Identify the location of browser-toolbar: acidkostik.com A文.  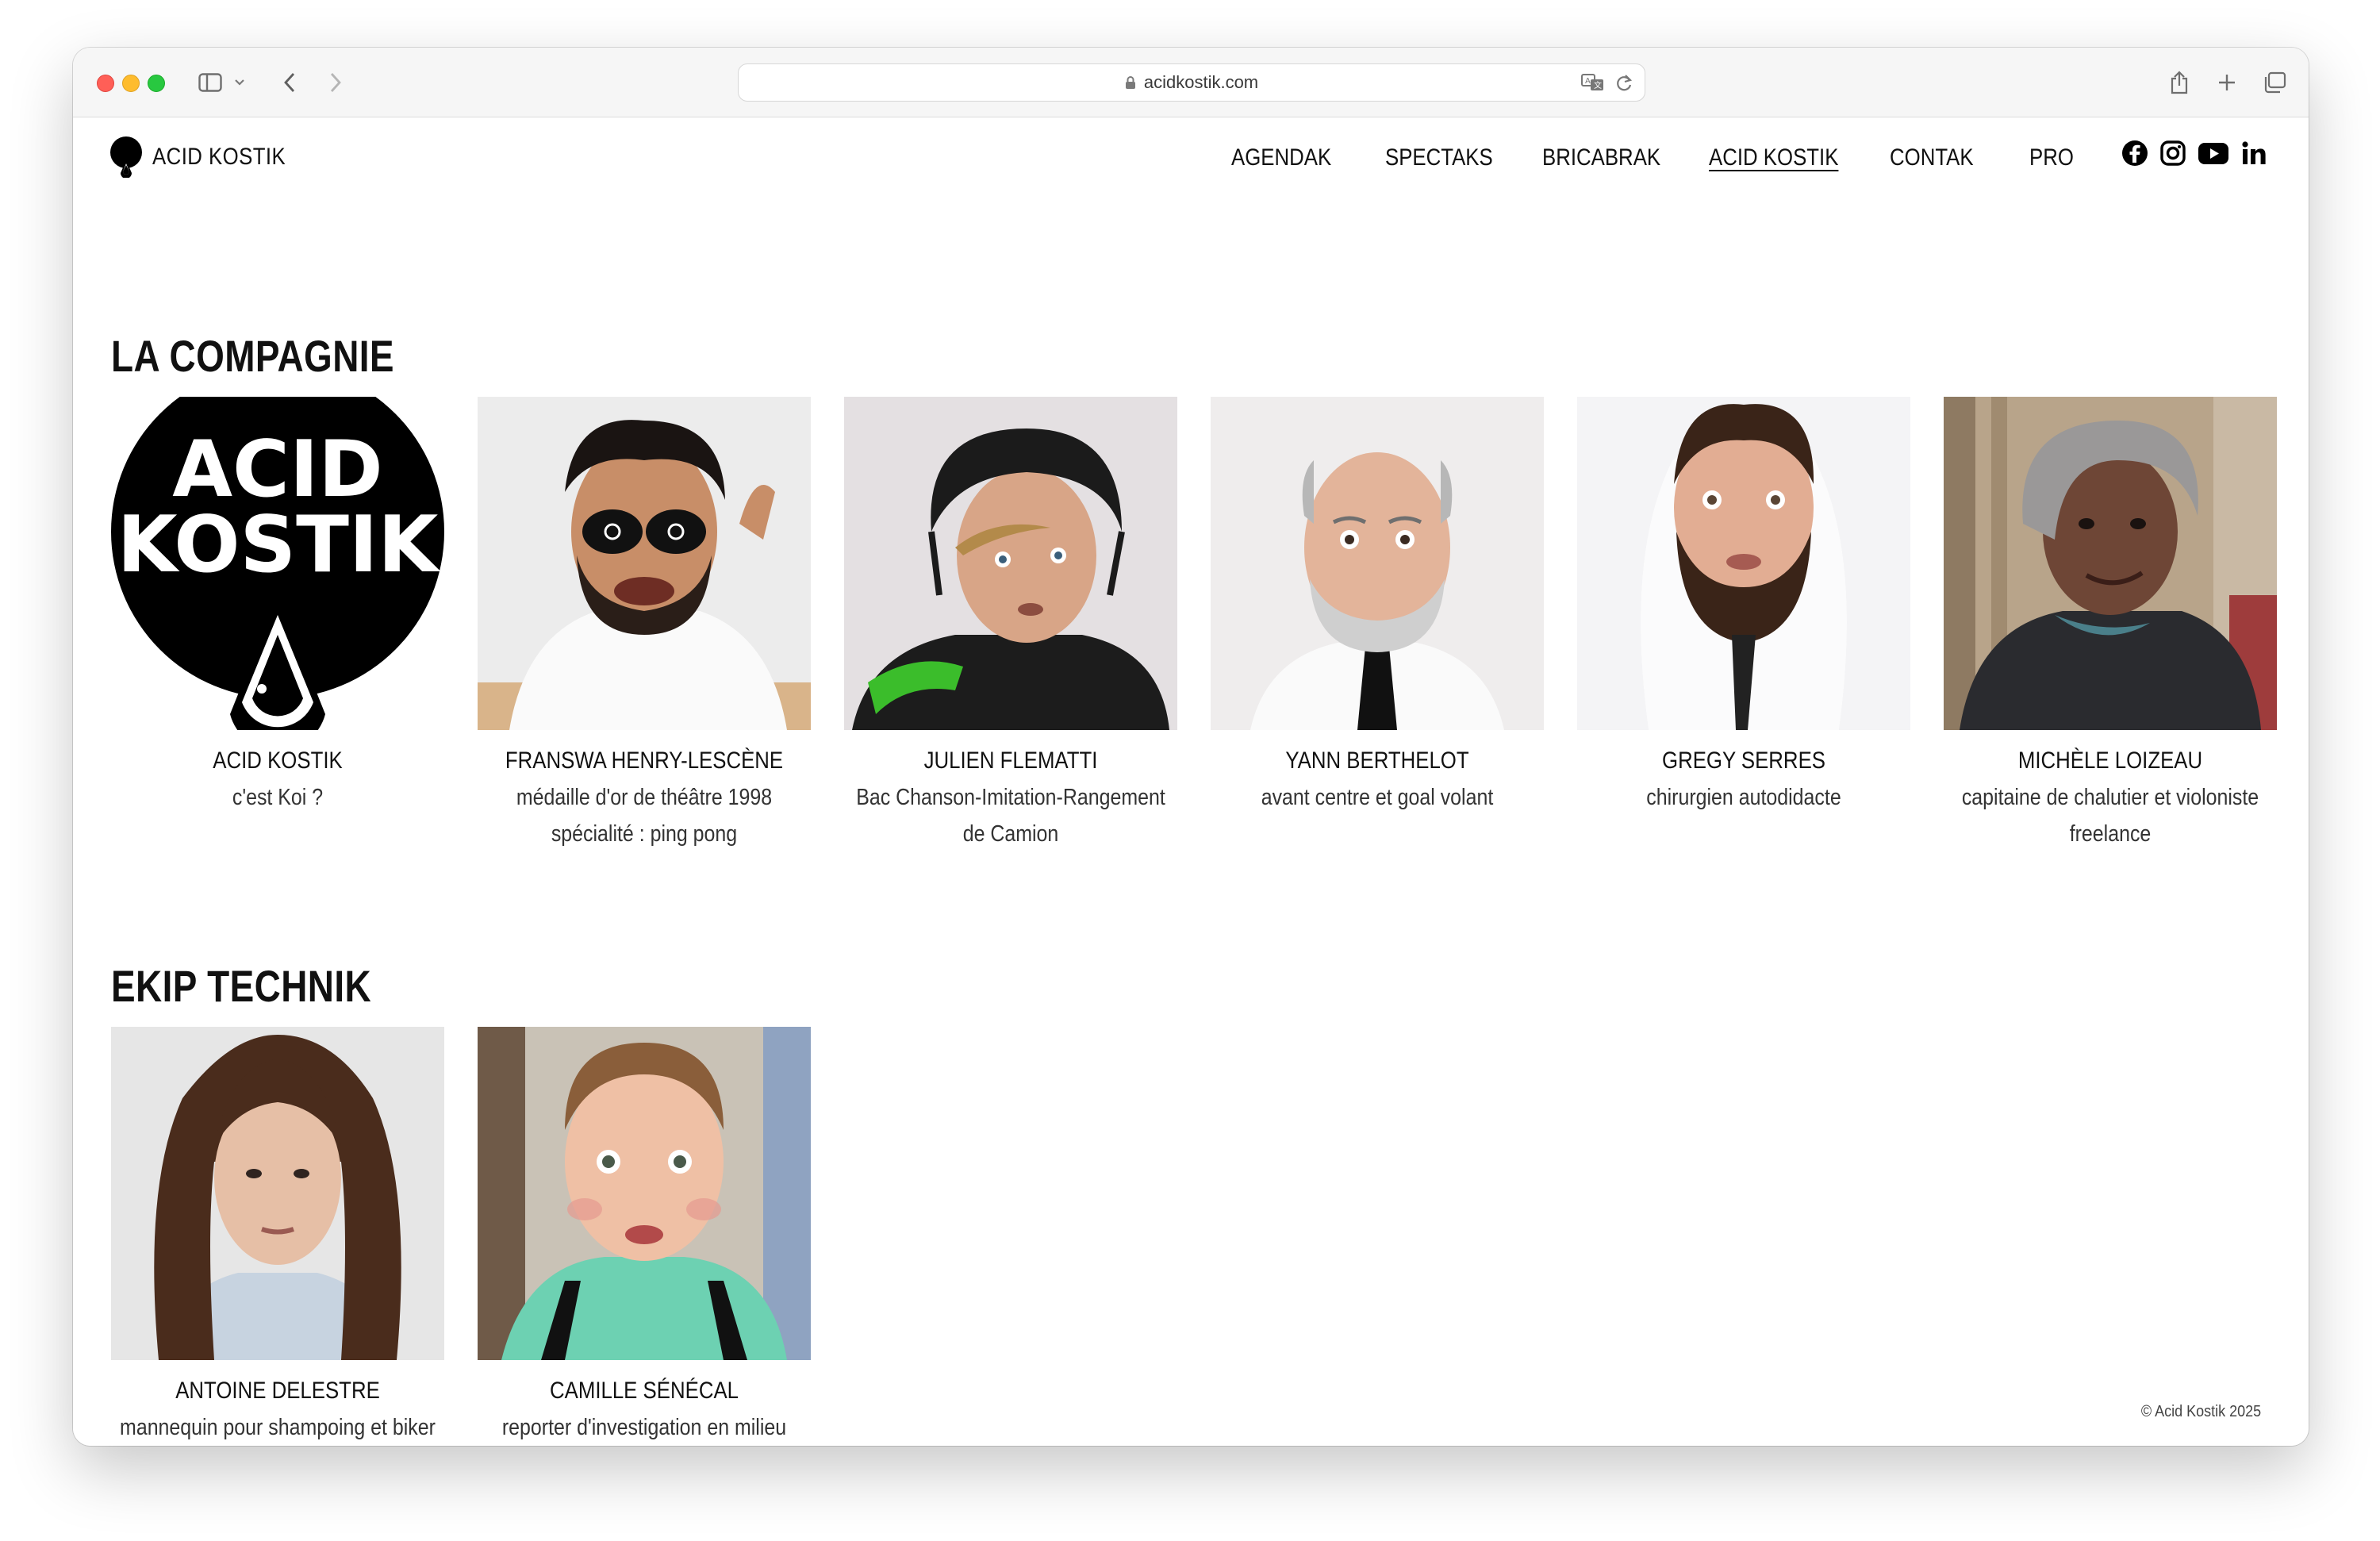
(1191, 82).